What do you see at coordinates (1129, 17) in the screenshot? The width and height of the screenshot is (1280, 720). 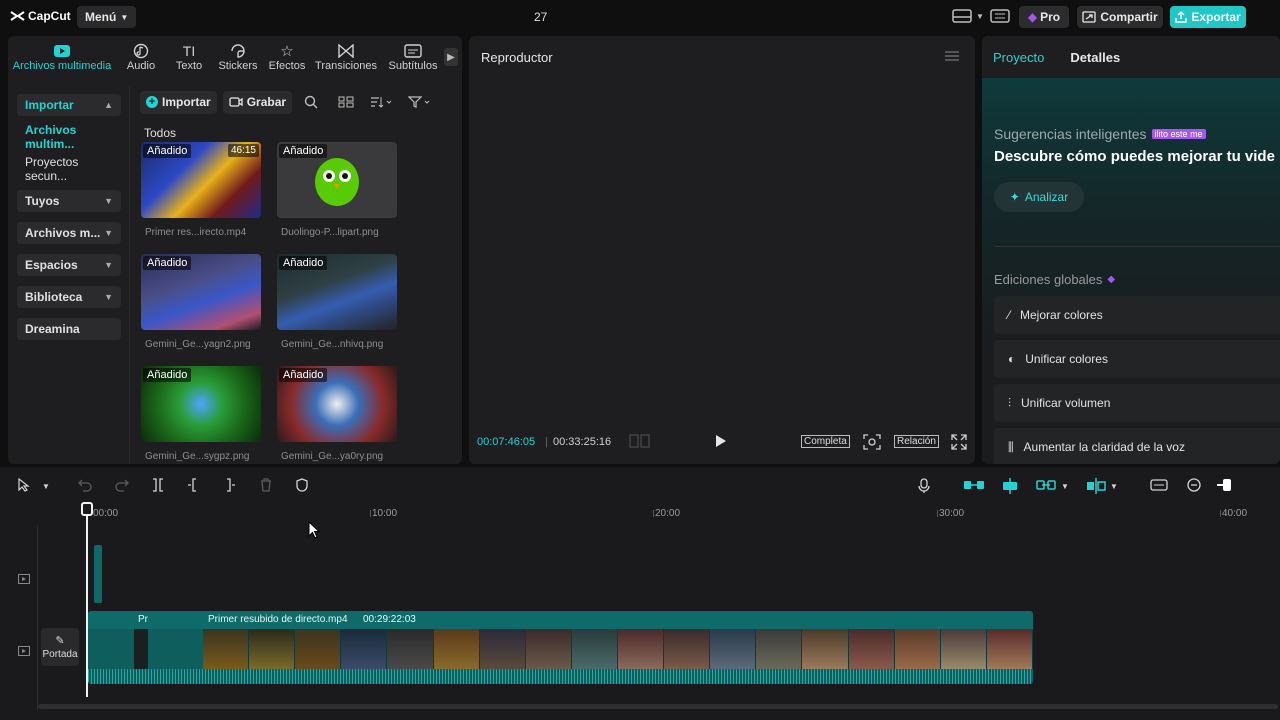 I see `share-label: Compartir` at bounding box center [1129, 17].